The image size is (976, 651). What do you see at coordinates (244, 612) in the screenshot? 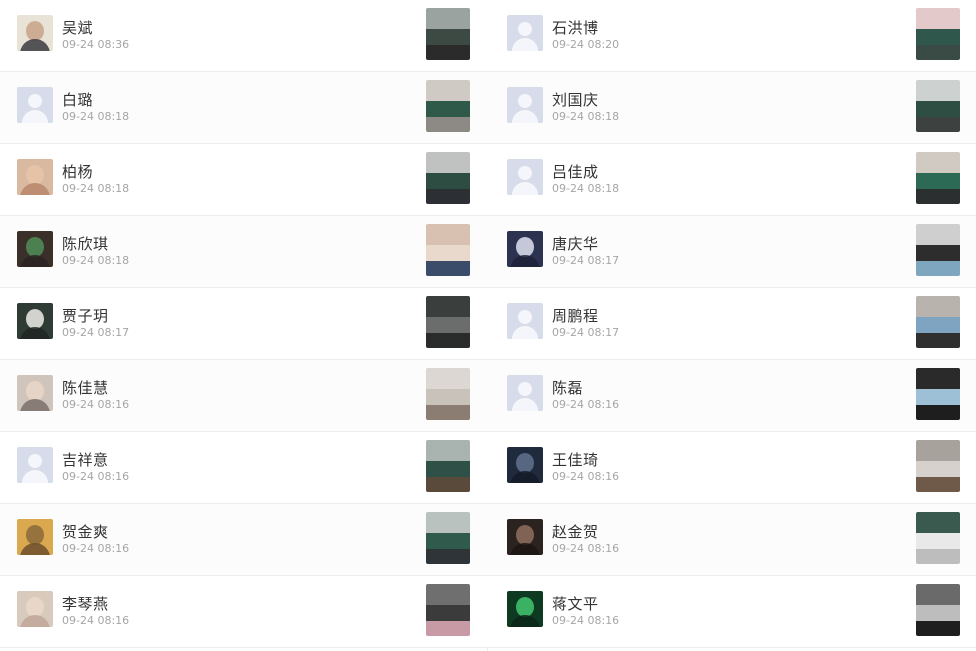
I see `list-item: 李琴燕 09-24 08:16` at bounding box center [244, 612].